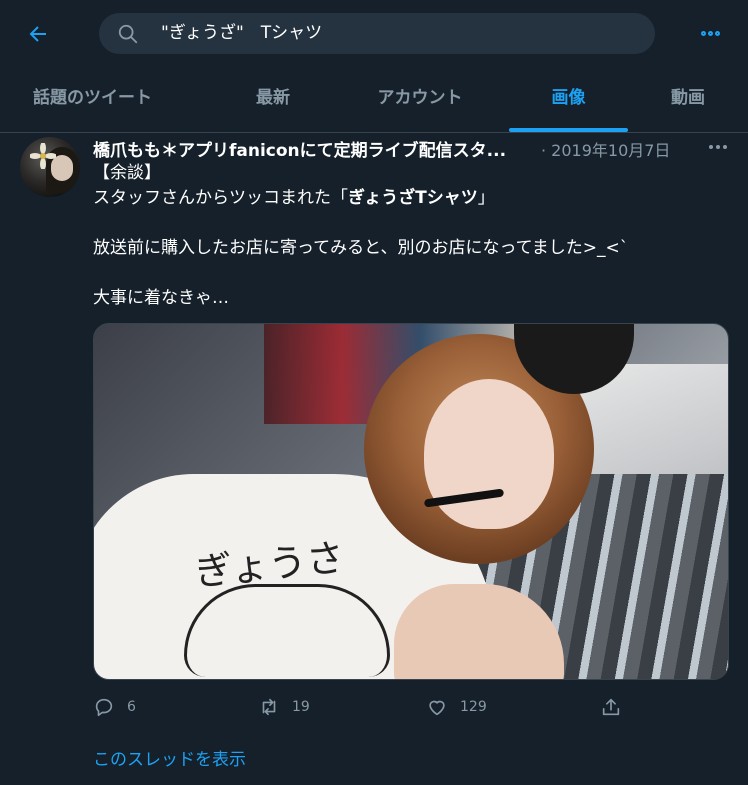 The width and height of the screenshot is (748, 785). What do you see at coordinates (486, 198) in the screenshot?
I see `tweet-text-segment: 」` at bounding box center [486, 198].